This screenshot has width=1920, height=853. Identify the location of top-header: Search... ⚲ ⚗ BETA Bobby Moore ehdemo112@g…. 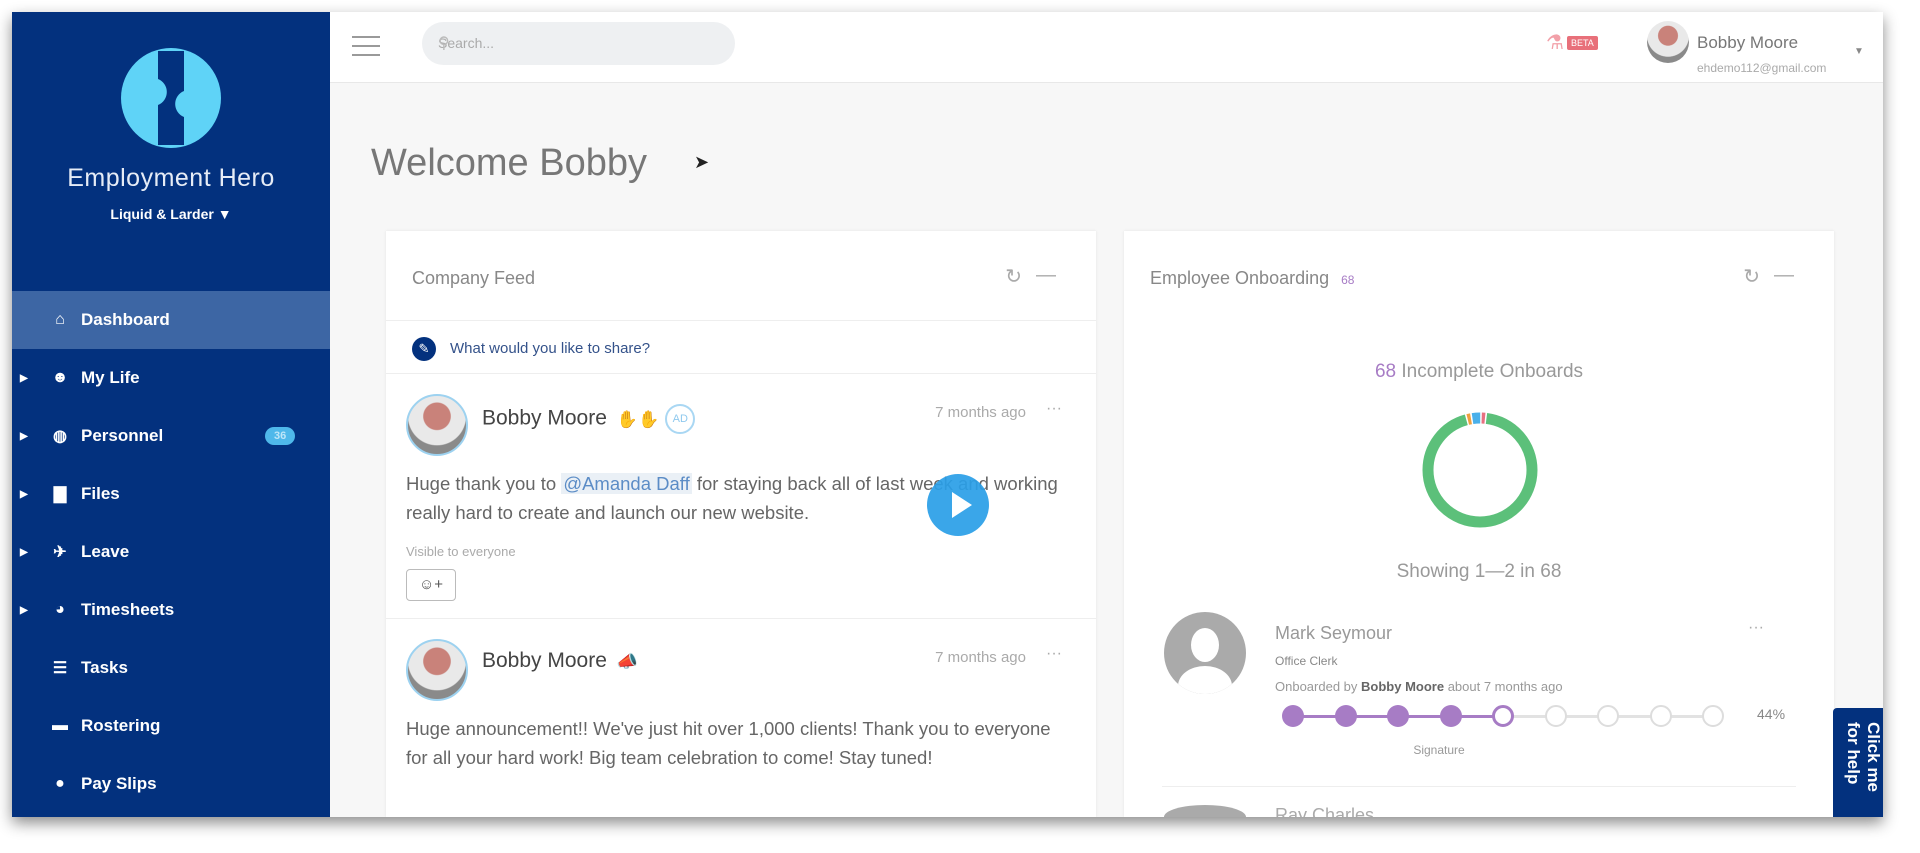
(1106, 47).